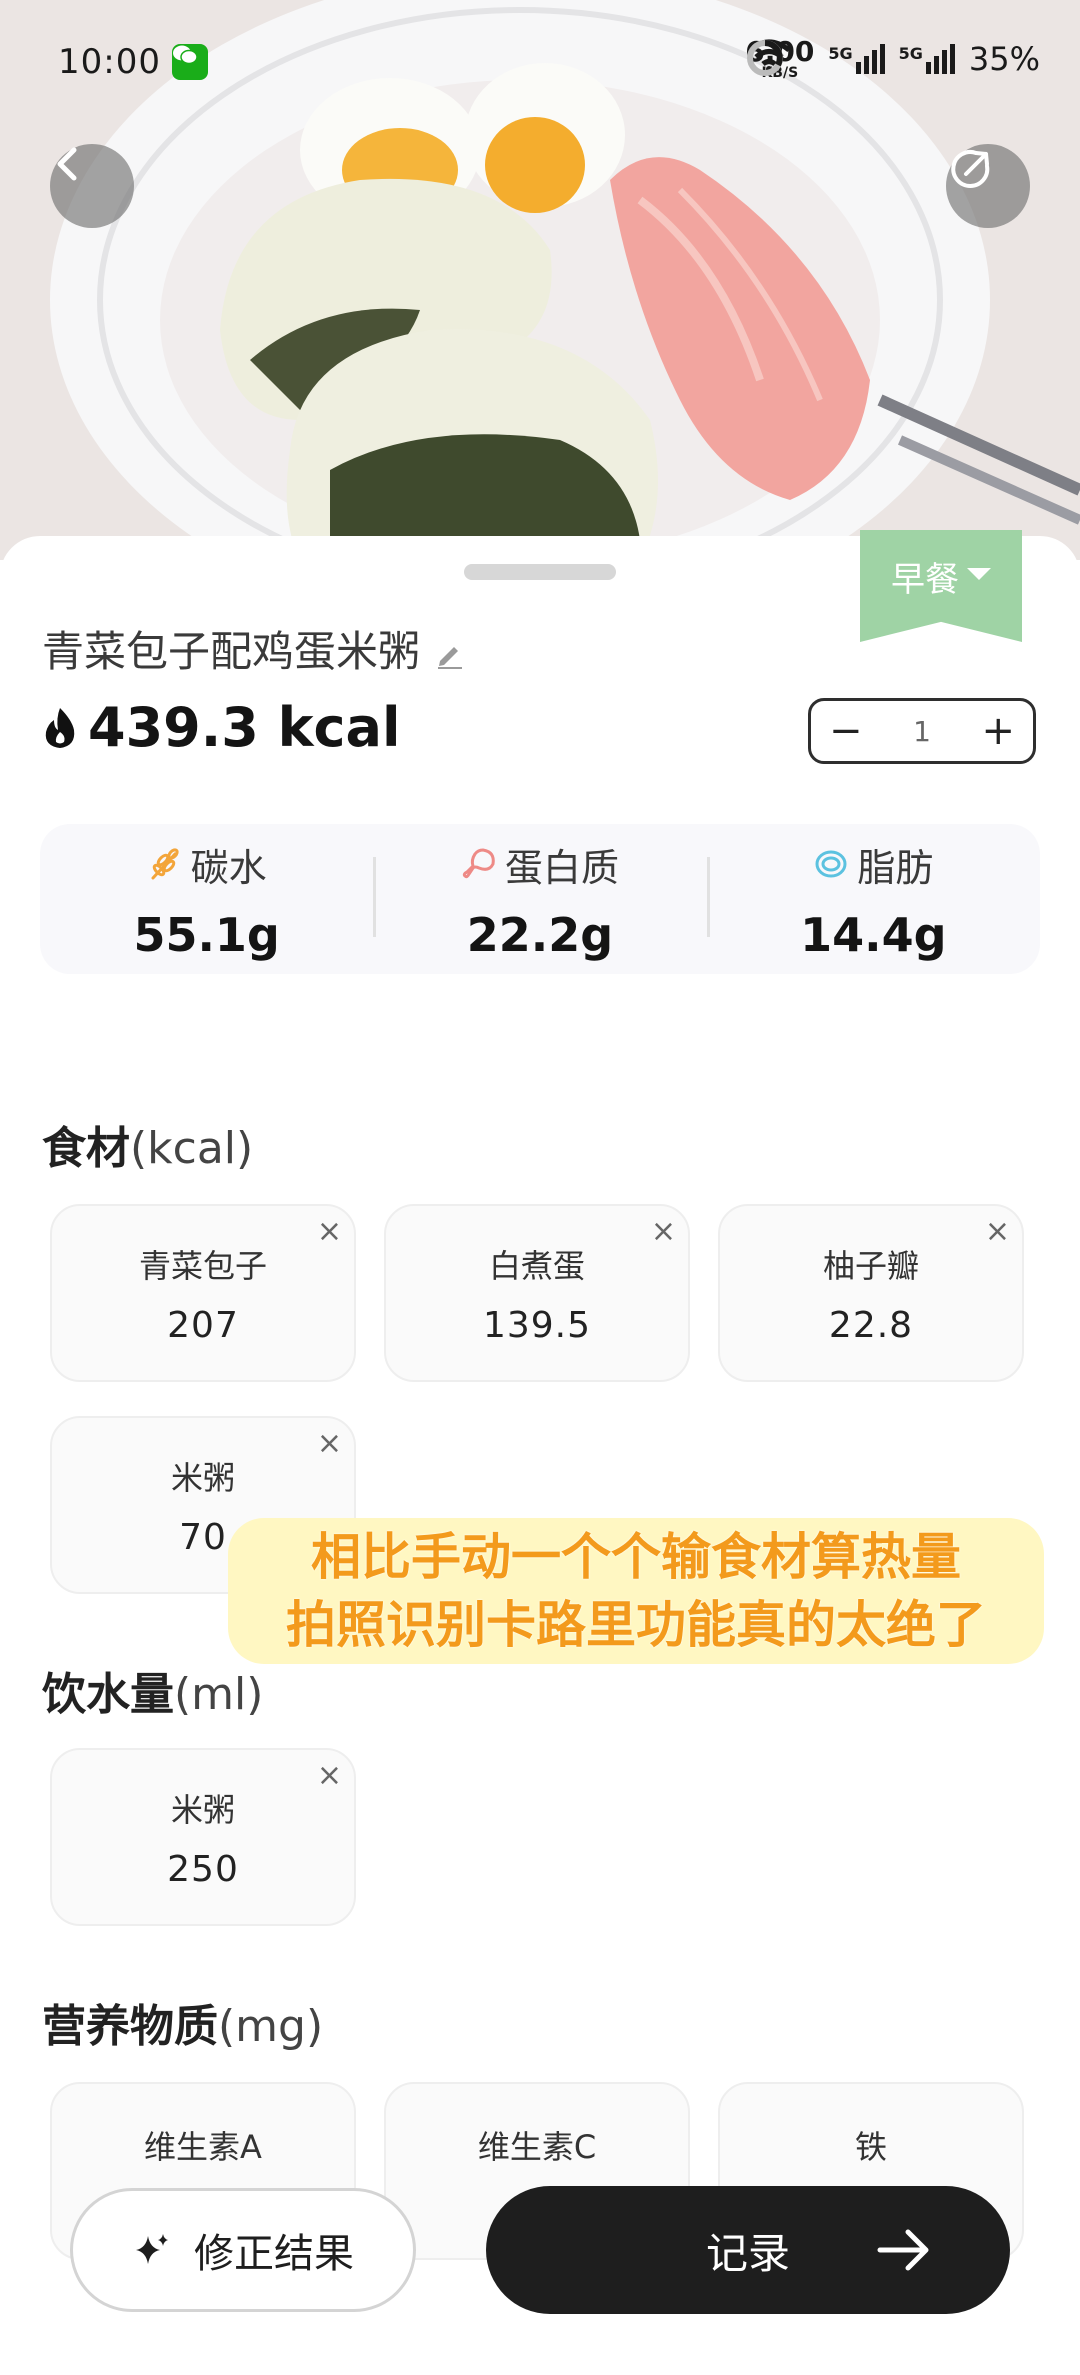  I want to click on macro-label: 碳水, so click(228, 867).